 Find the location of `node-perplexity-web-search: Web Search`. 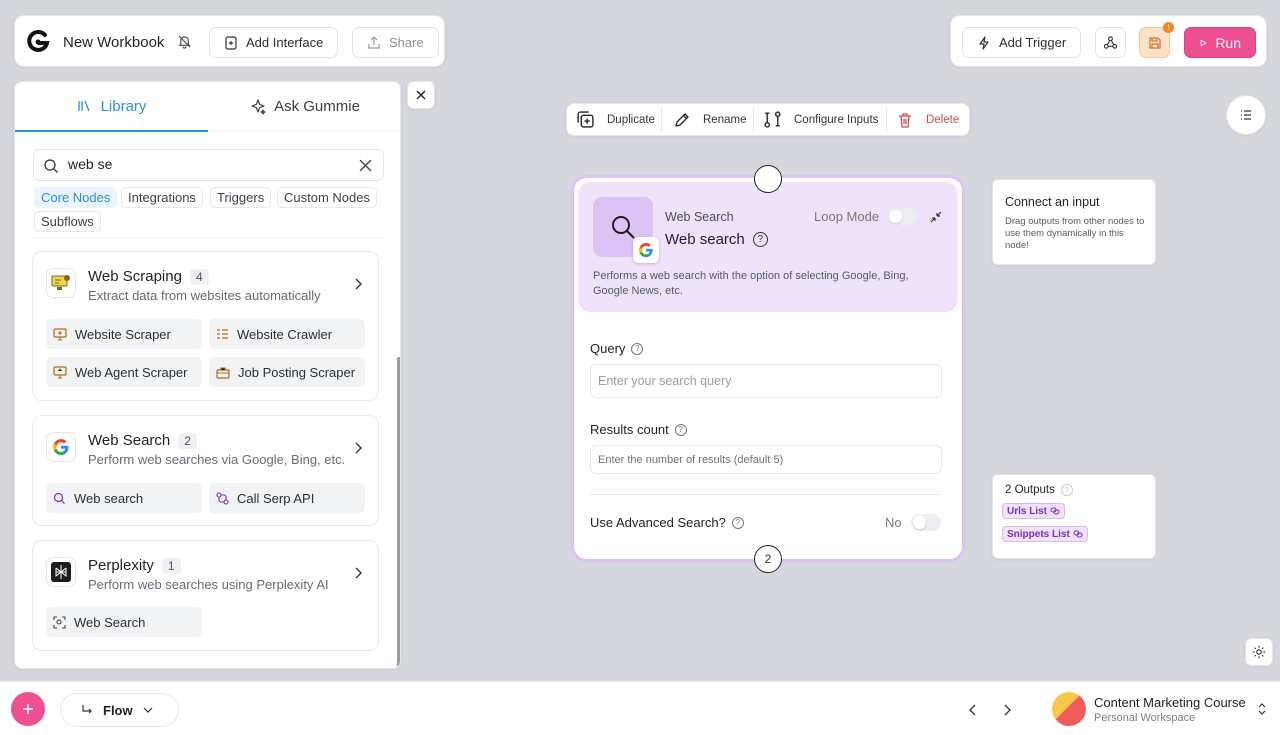

node-perplexity-web-search: Web Search is located at coordinates (124, 622).